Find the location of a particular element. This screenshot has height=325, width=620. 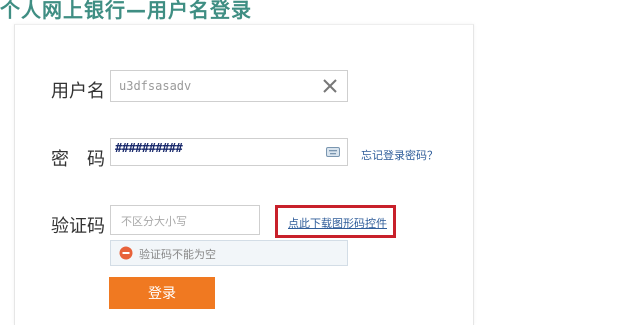

page-title: 个人网上银行—用户名登录 is located at coordinates (126, 11).